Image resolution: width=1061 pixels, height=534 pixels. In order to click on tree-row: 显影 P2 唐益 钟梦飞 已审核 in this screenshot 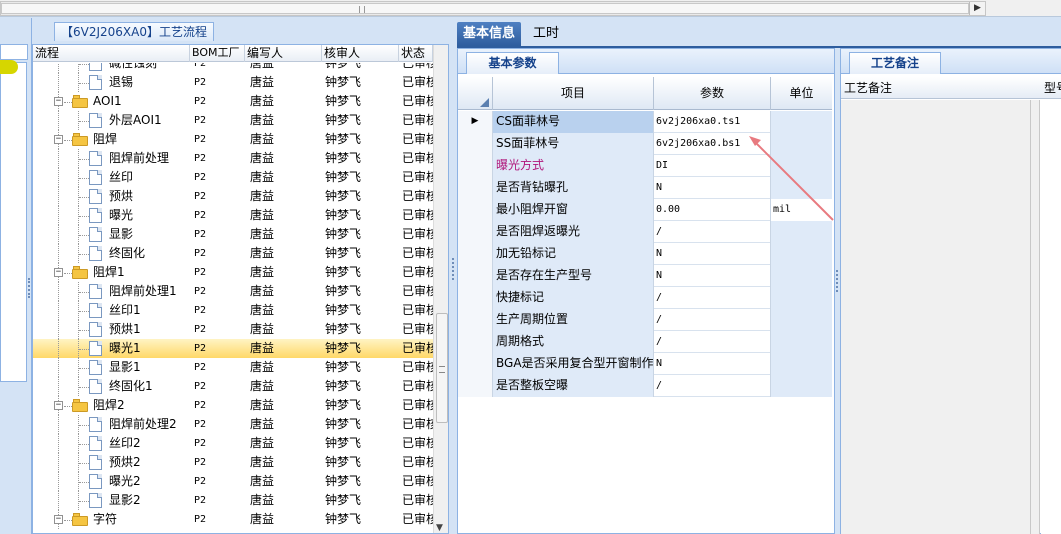, I will do `click(233, 234)`.